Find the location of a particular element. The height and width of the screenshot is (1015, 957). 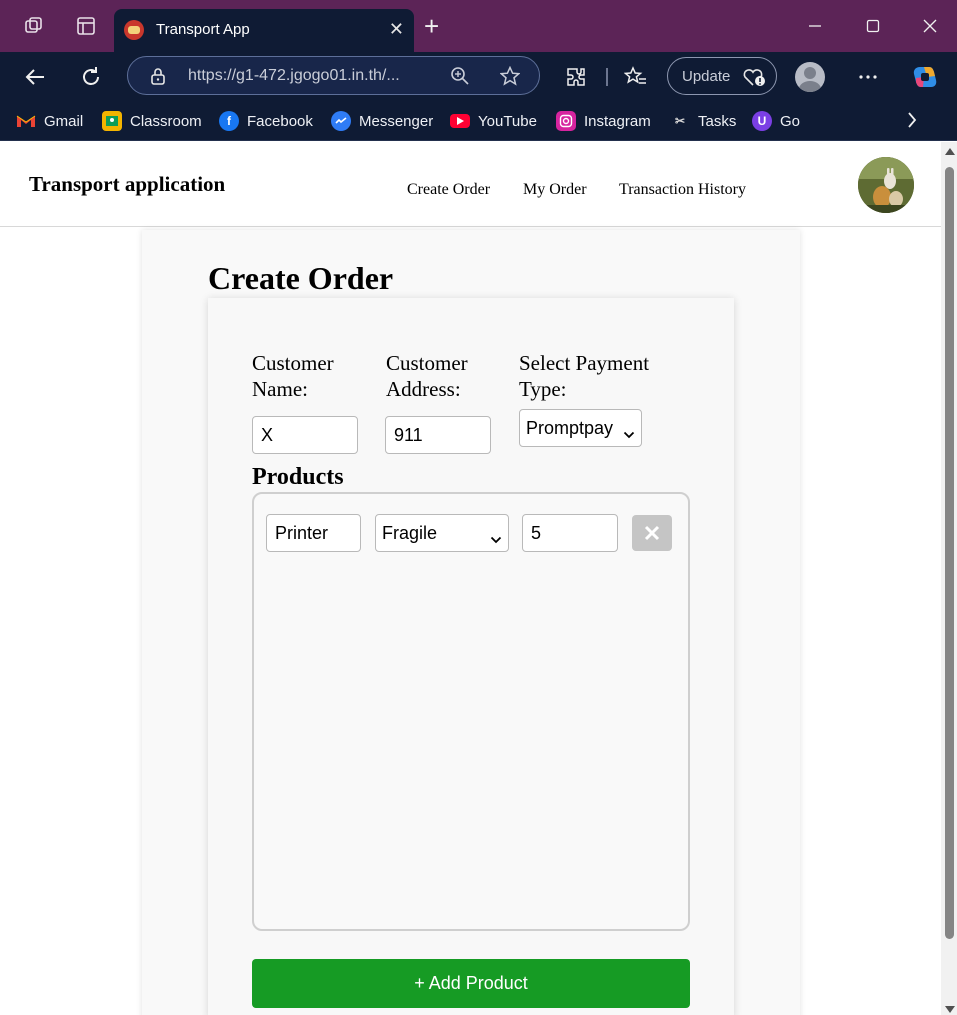

instagram-icon is located at coordinates (566, 121).